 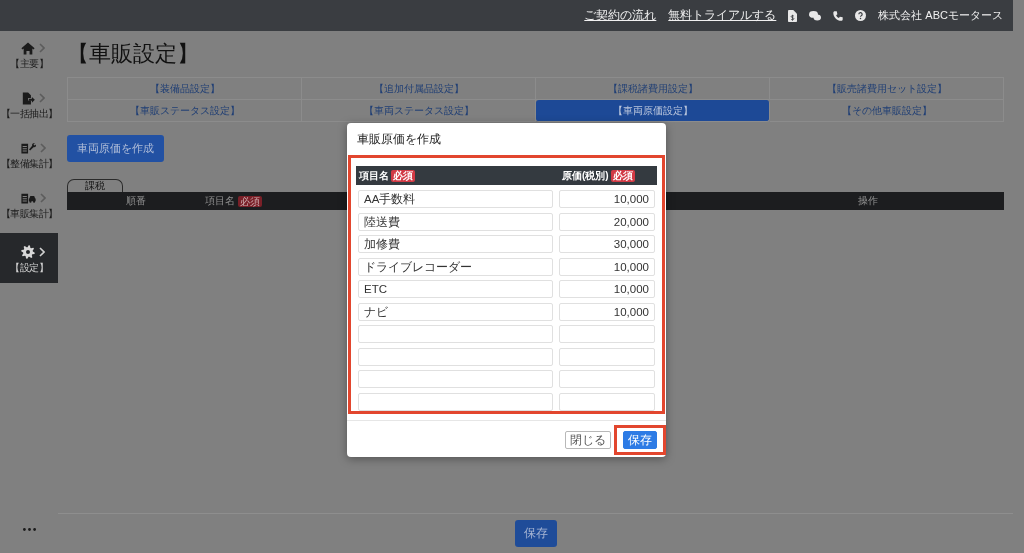 I want to click on chat-icon, so click(x=815, y=15).